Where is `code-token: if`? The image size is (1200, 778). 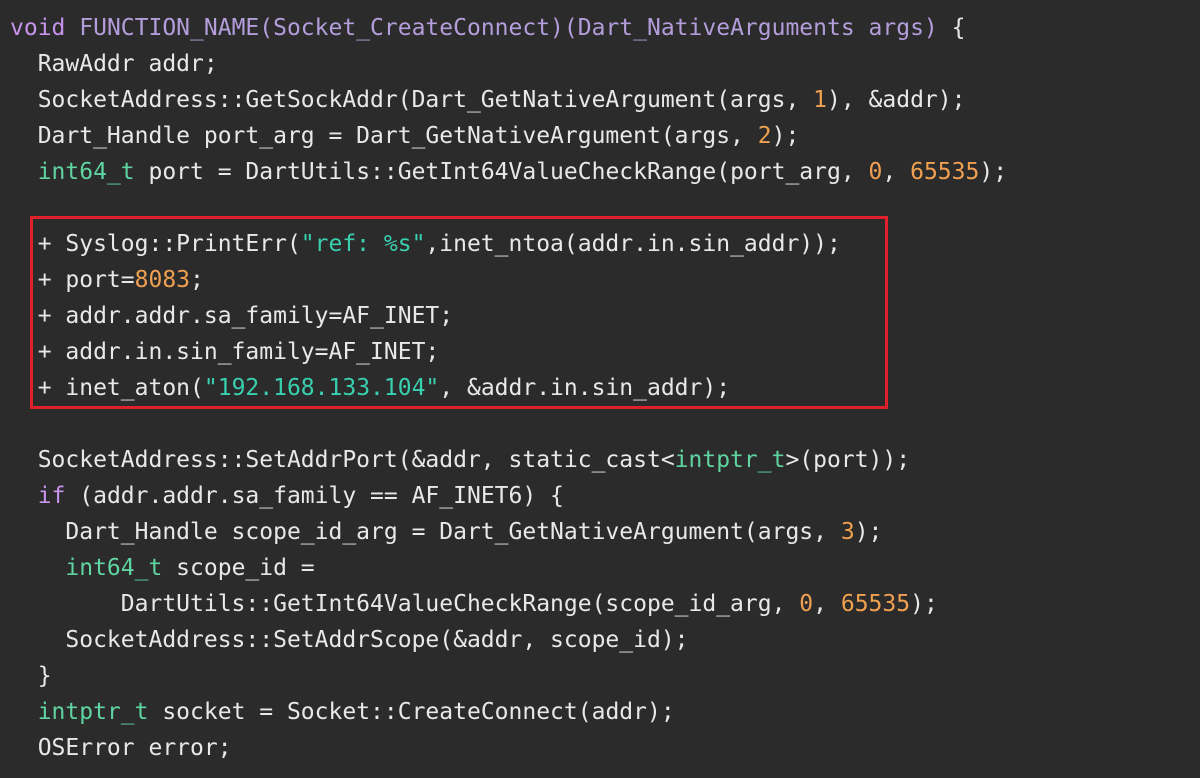
code-token: if is located at coordinates (51, 496).